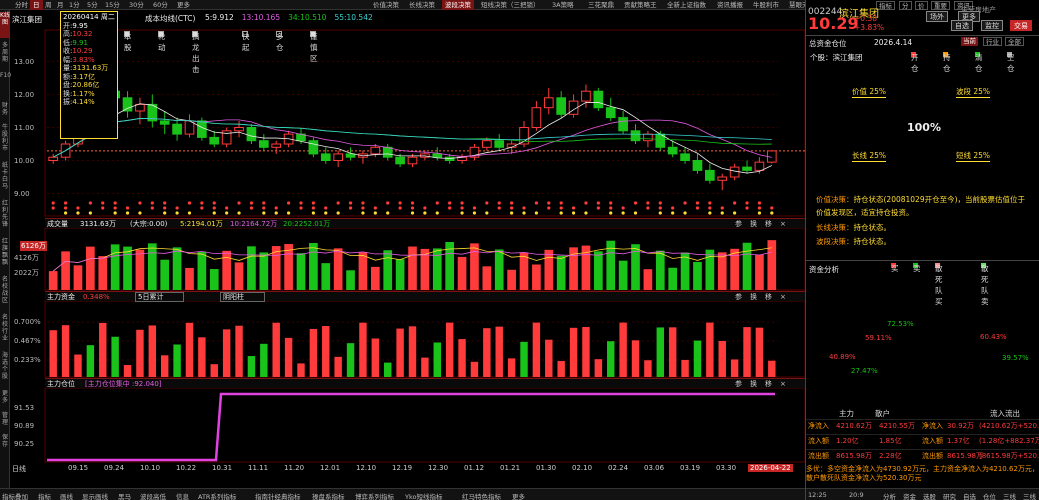 The width and height of the screenshot is (1039, 500). What do you see at coordinates (423, 495) in the screenshot?
I see `bottom-tool: Yko短线指标` at bounding box center [423, 495].